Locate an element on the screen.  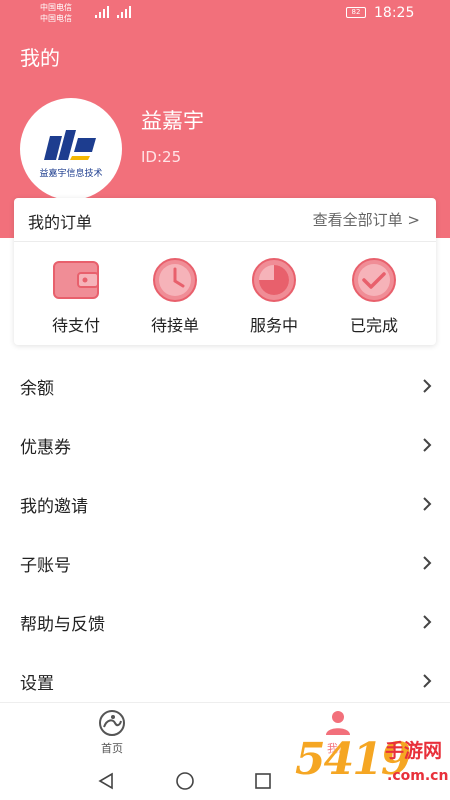
menu-item-help-feedback: 帮助与反馈 is located at coordinates (225, 621).